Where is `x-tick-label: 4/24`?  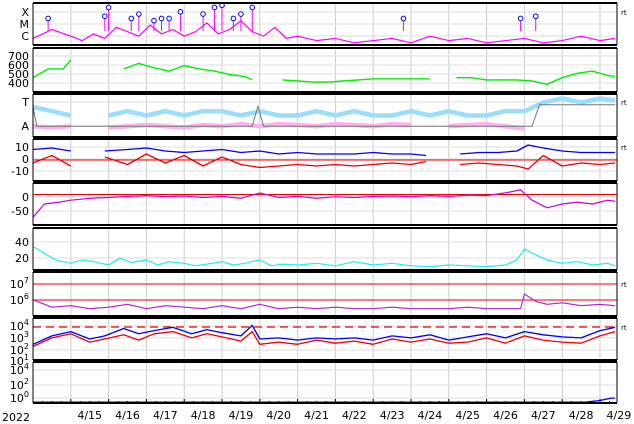 x-tick-label: 4/24 is located at coordinates (430, 415).